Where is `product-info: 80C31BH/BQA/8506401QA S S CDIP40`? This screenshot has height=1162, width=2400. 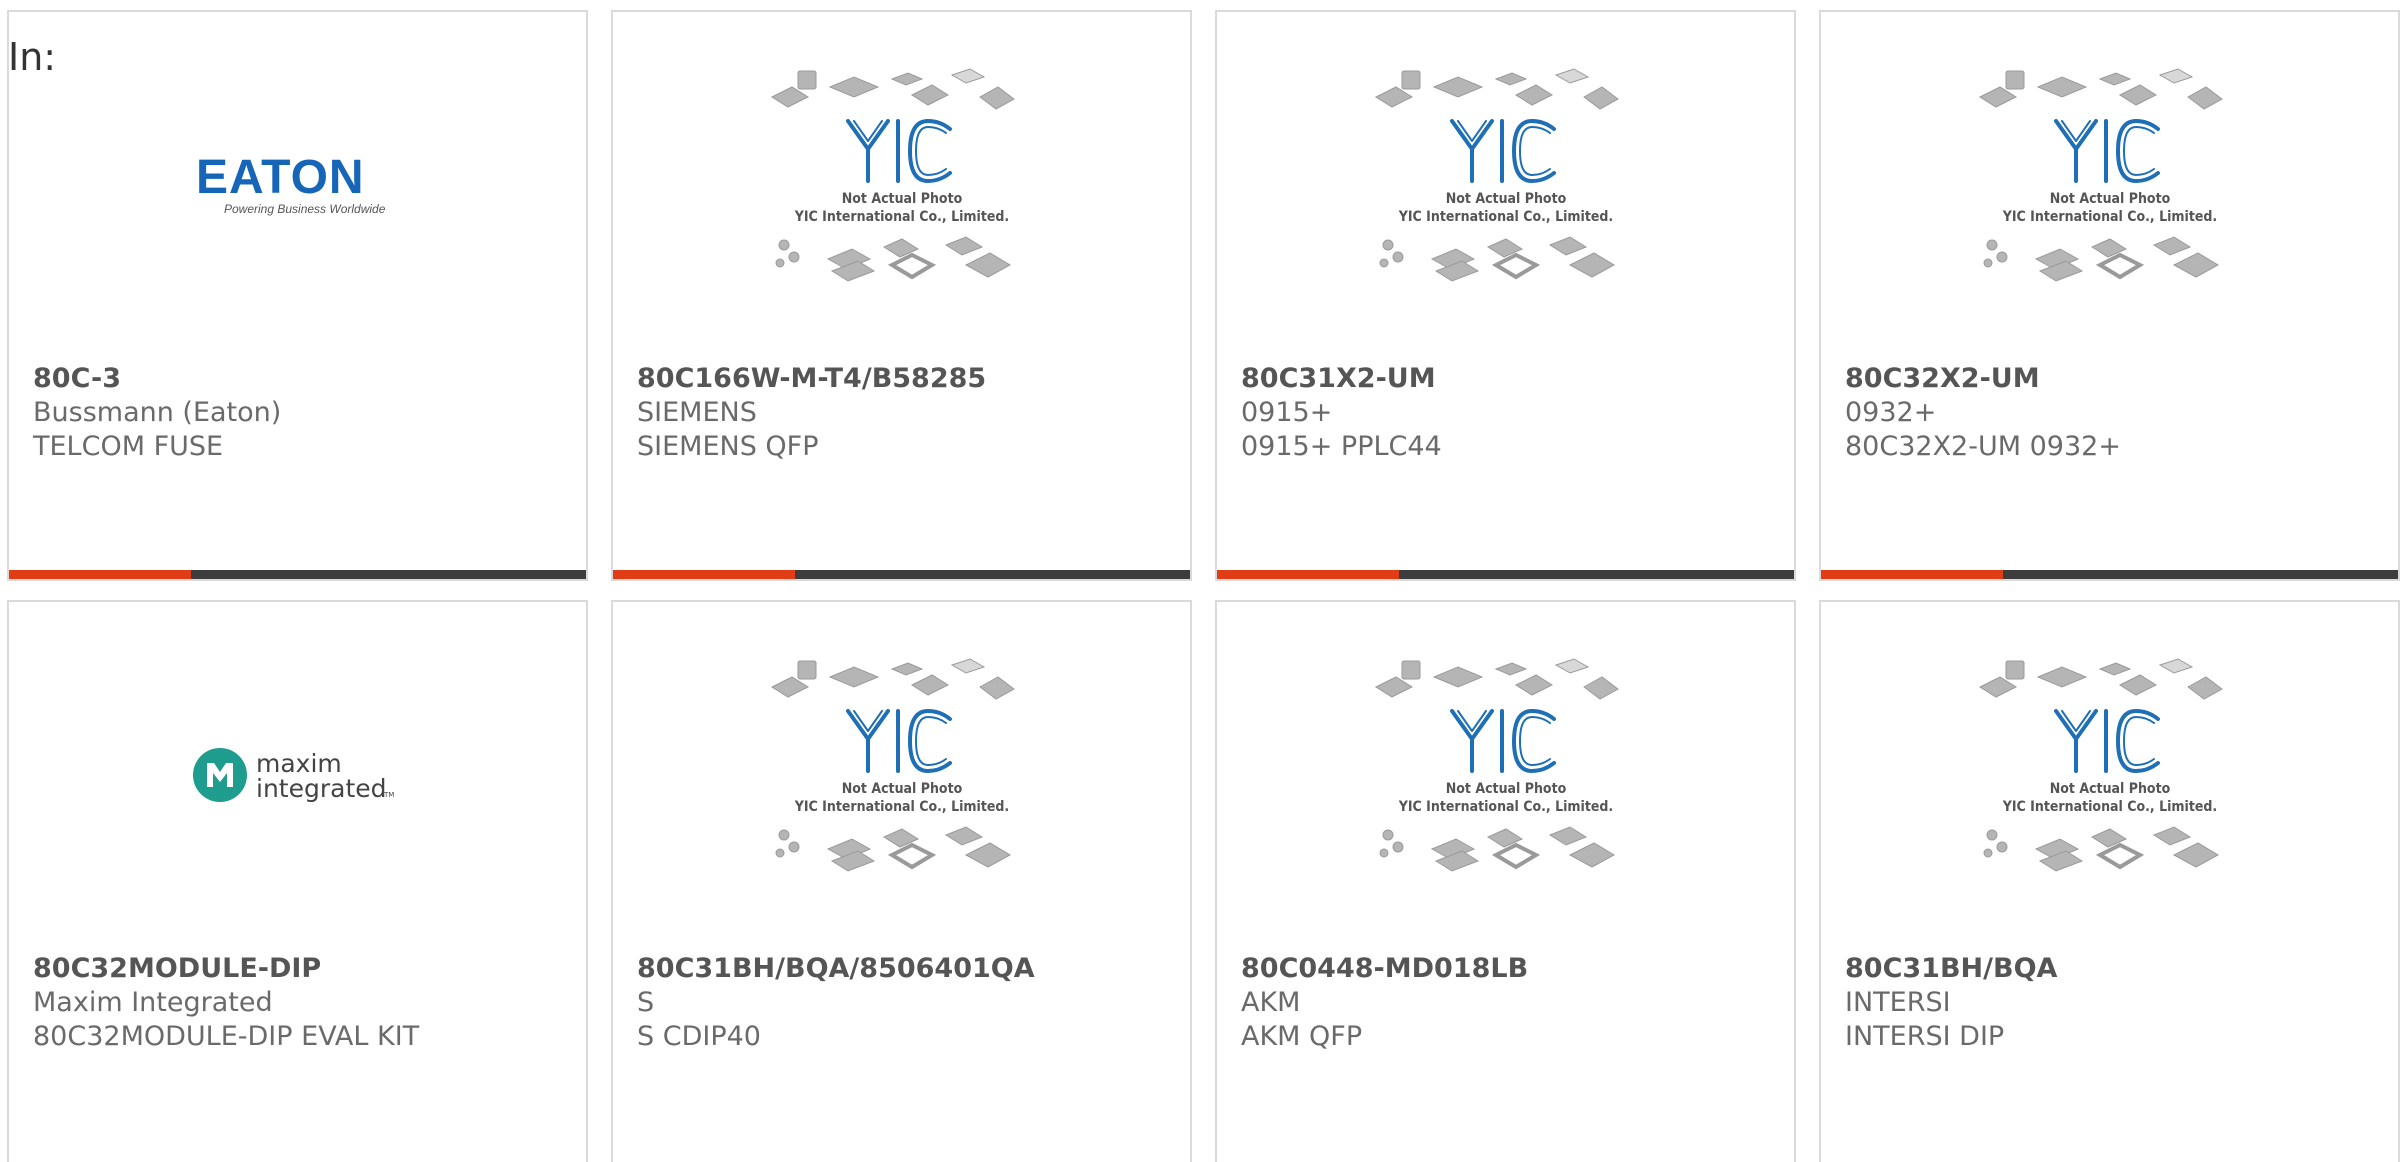 product-info: 80C31BH/BQA/8506401QA S S CDIP40 is located at coordinates (908, 1003).